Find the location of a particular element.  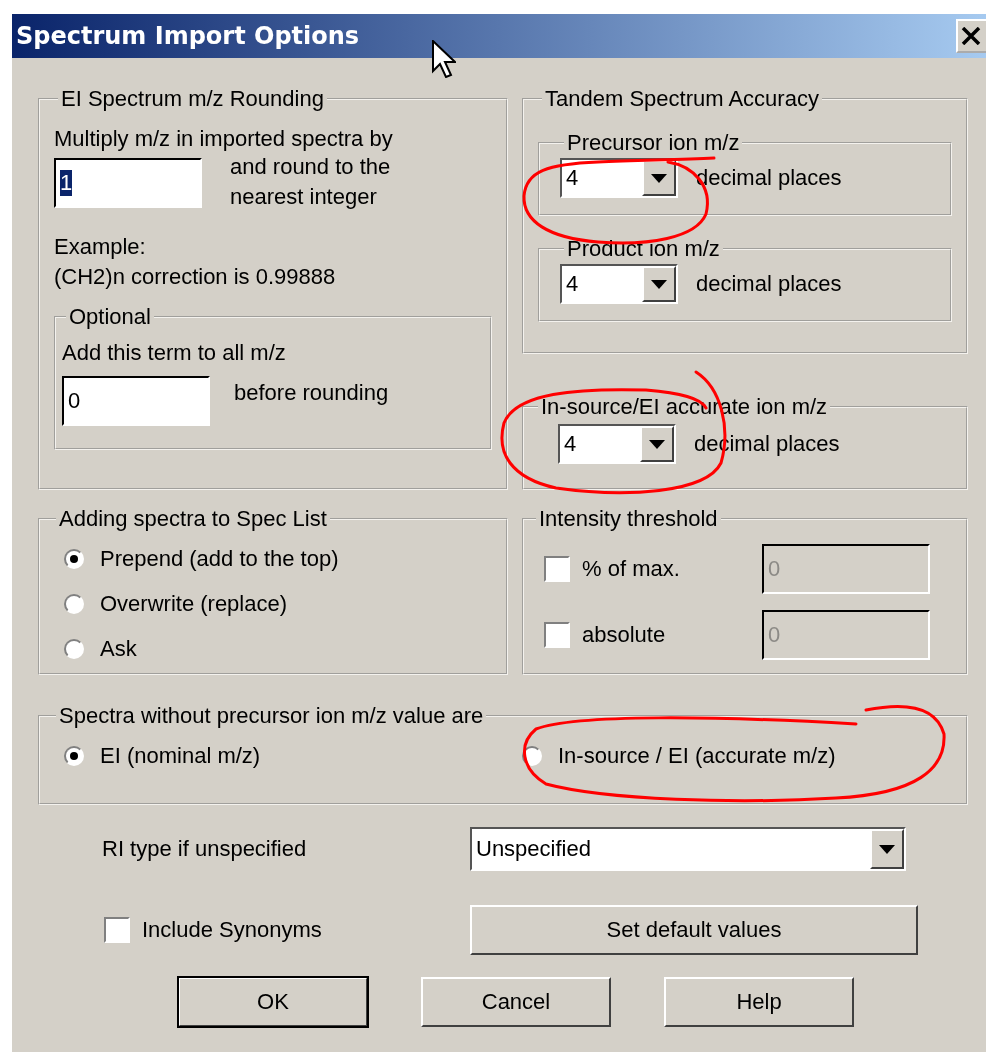

group-label: Product ion m/z is located at coordinates (643, 249).